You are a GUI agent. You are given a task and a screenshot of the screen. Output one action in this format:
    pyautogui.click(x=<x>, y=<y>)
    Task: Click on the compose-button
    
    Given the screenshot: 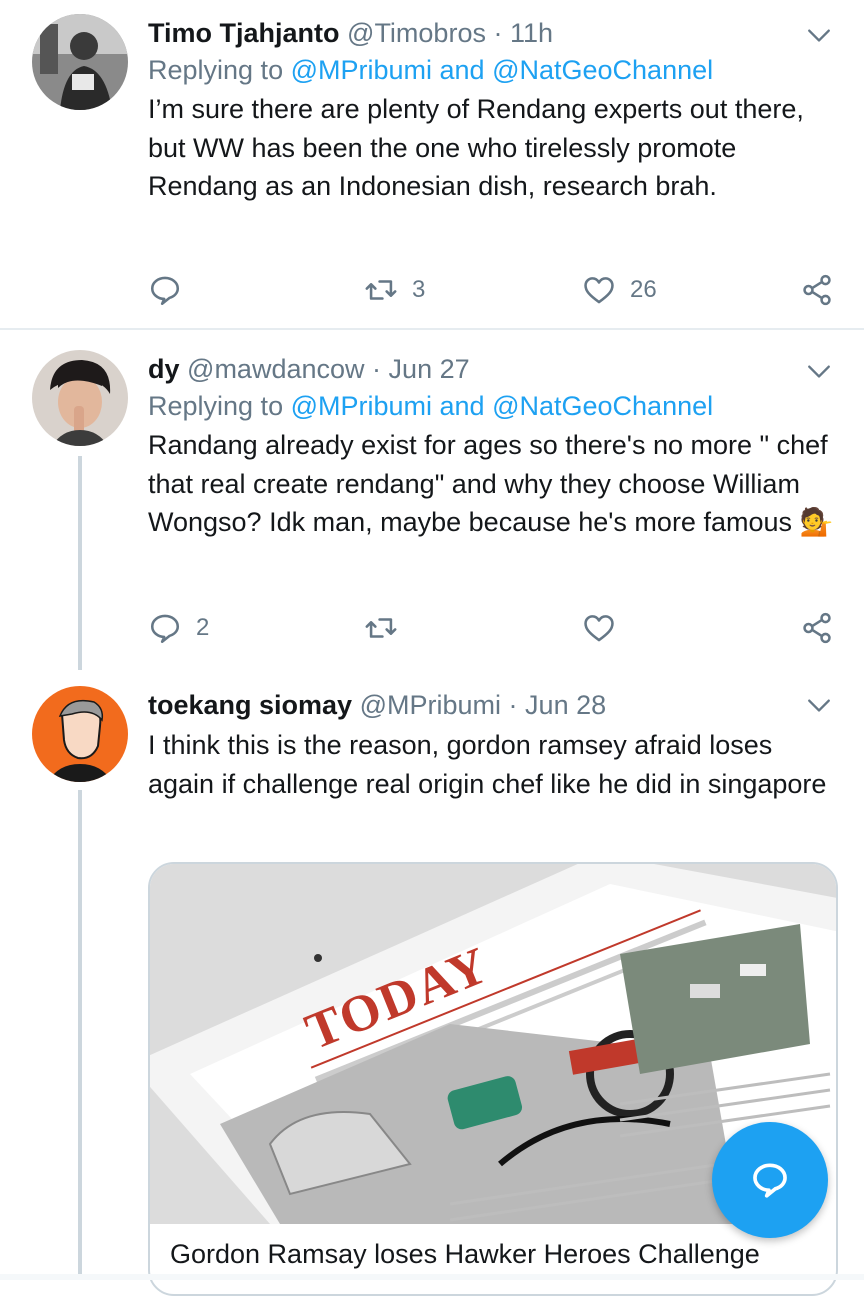 What is the action you would take?
    pyautogui.click(x=770, y=1180)
    